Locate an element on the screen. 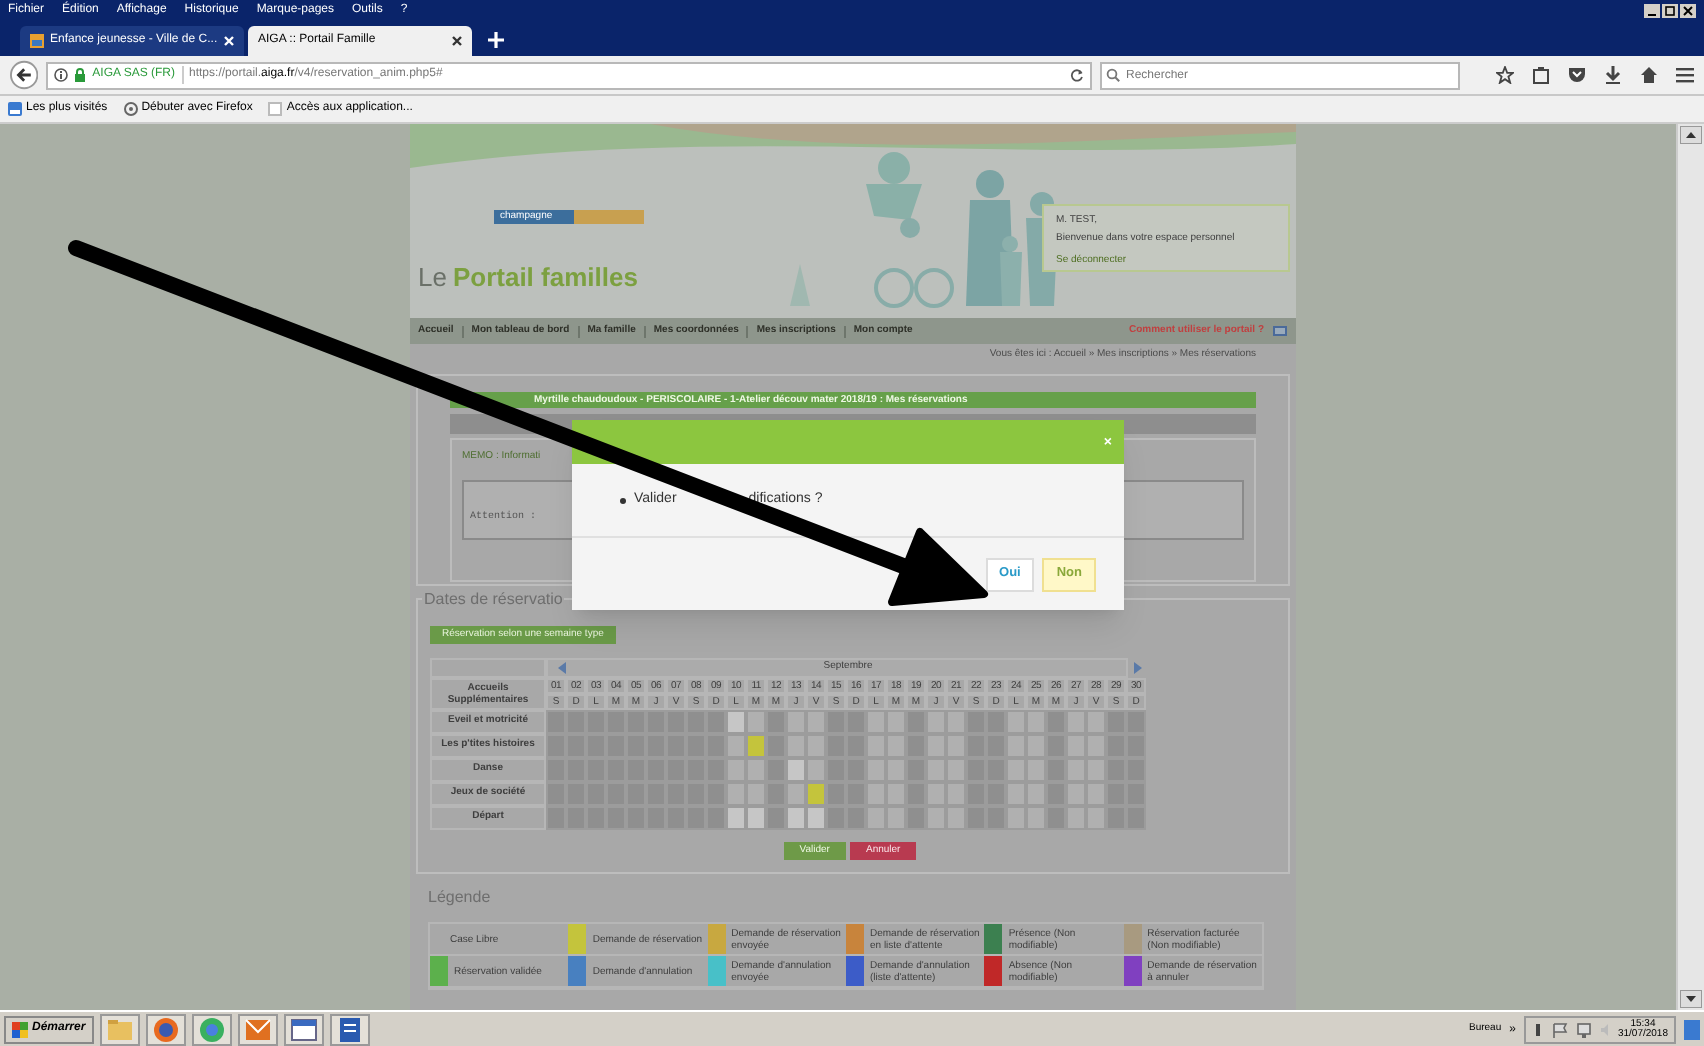 The image size is (1704, 1046). speaker-icon is located at coordinates (1604, 1029).